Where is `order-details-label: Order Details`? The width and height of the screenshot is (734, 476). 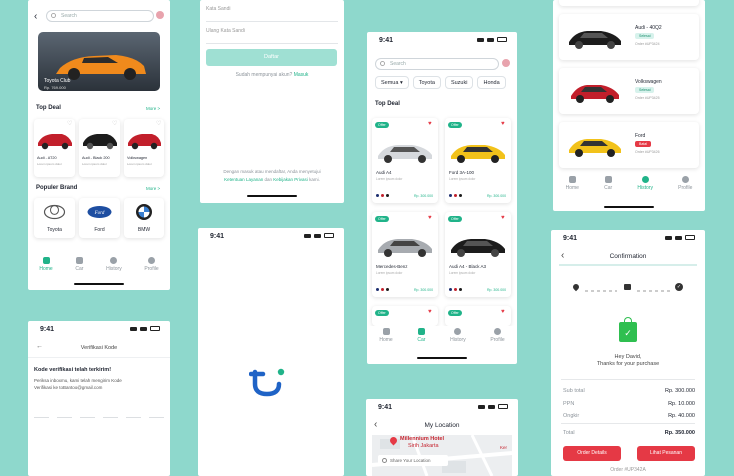
order-details-label: Order Details is located at coordinates (592, 453).